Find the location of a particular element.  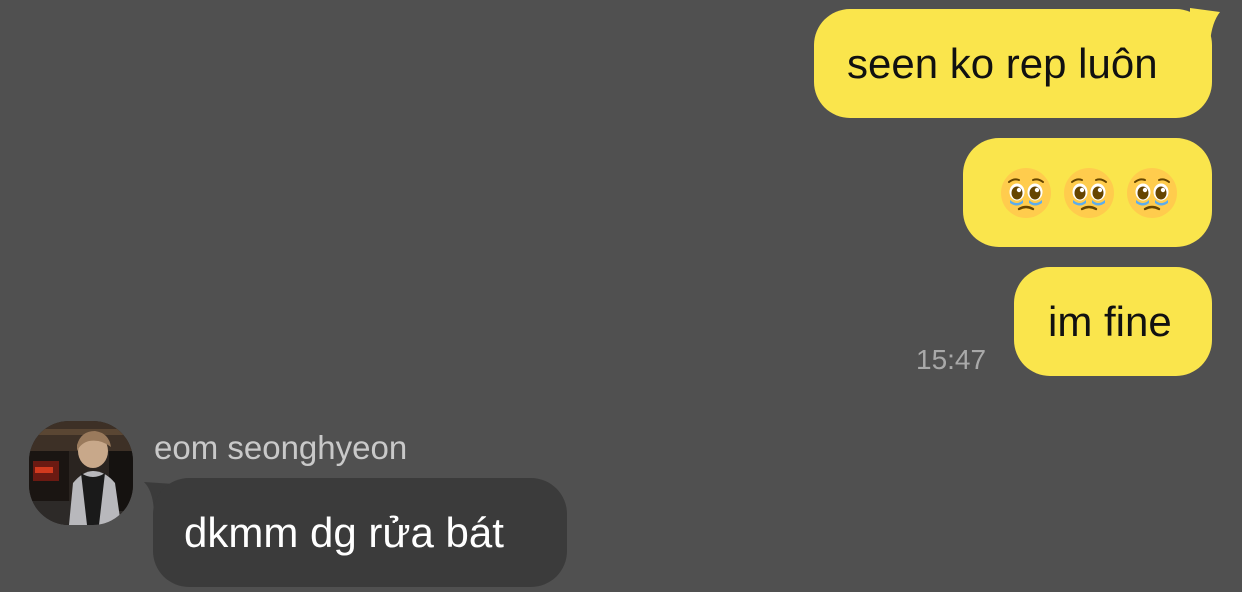

sender-name: eom seonghyeon is located at coordinates (281, 447).